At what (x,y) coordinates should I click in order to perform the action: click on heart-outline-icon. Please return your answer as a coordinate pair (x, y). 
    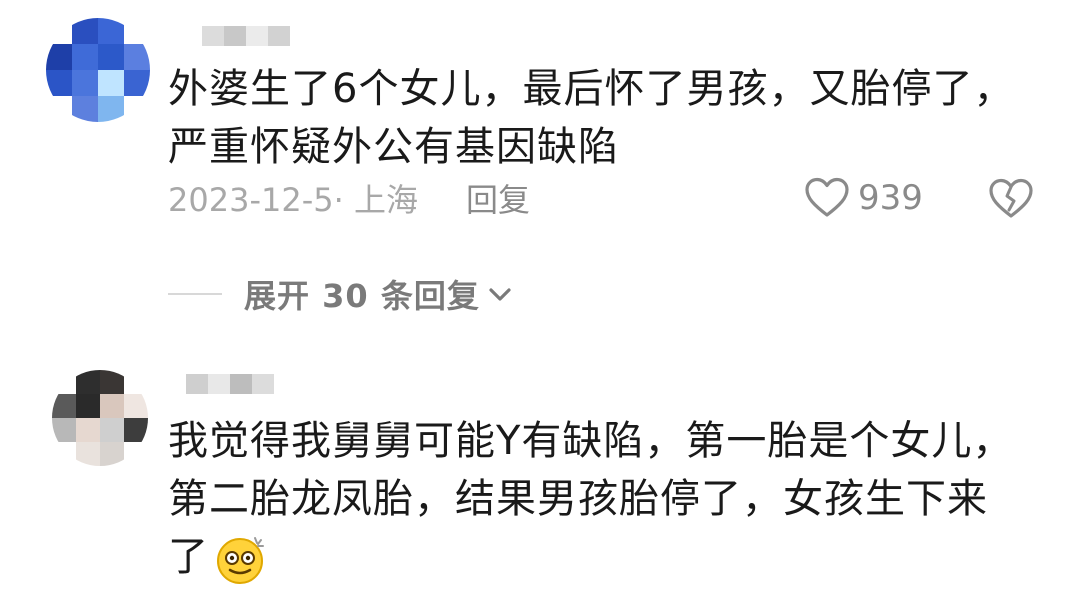
    Looking at the image, I should click on (827, 197).